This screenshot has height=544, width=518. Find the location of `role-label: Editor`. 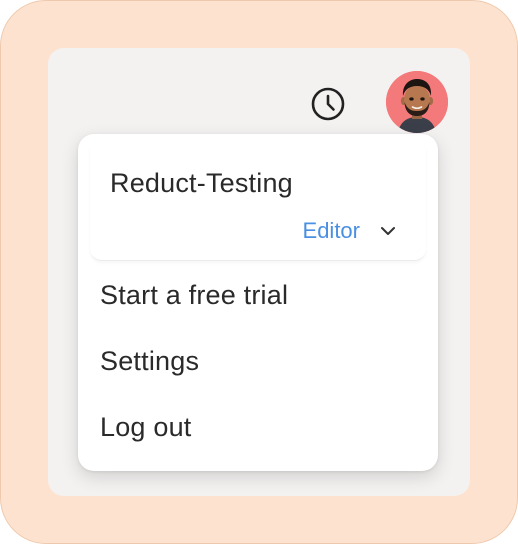

role-label: Editor is located at coordinates (331, 230).